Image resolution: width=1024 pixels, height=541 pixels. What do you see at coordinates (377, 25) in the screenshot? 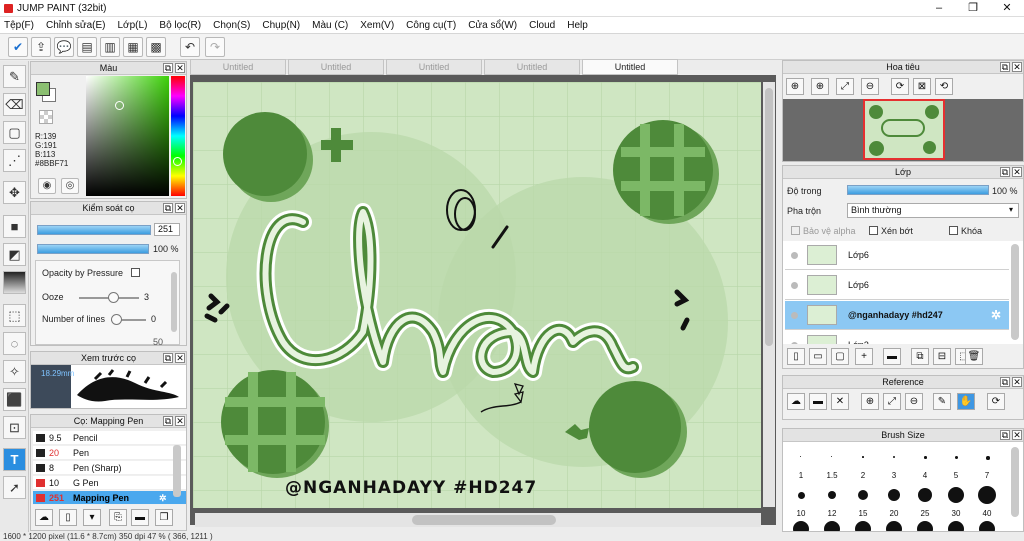
I see `menu-view: Xem(V)` at bounding box center [377, 25].